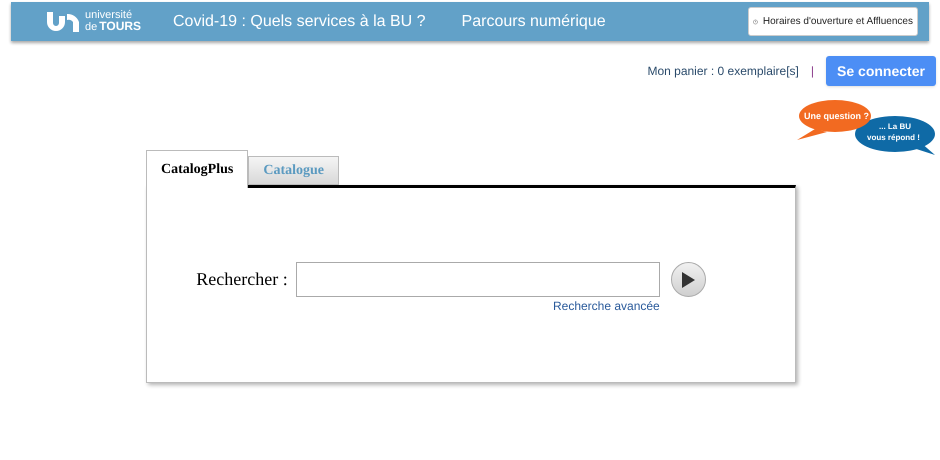 This screenshot has width=940, height=460. I want to click on bubble-text: Une question ?, so click(836, 116).